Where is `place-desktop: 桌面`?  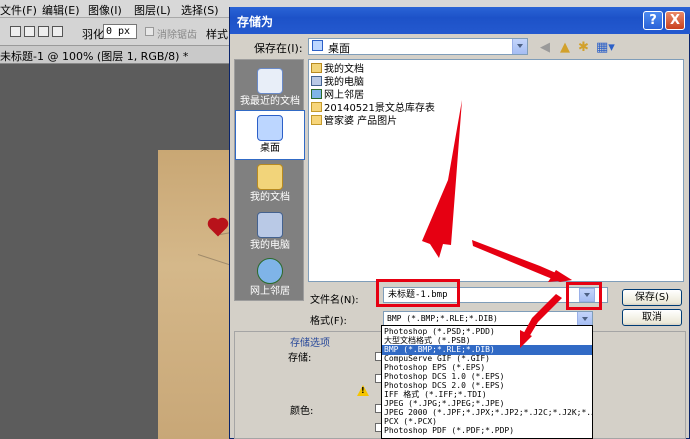
place-desktop: 桌面 is located at coordinates (270, 135).